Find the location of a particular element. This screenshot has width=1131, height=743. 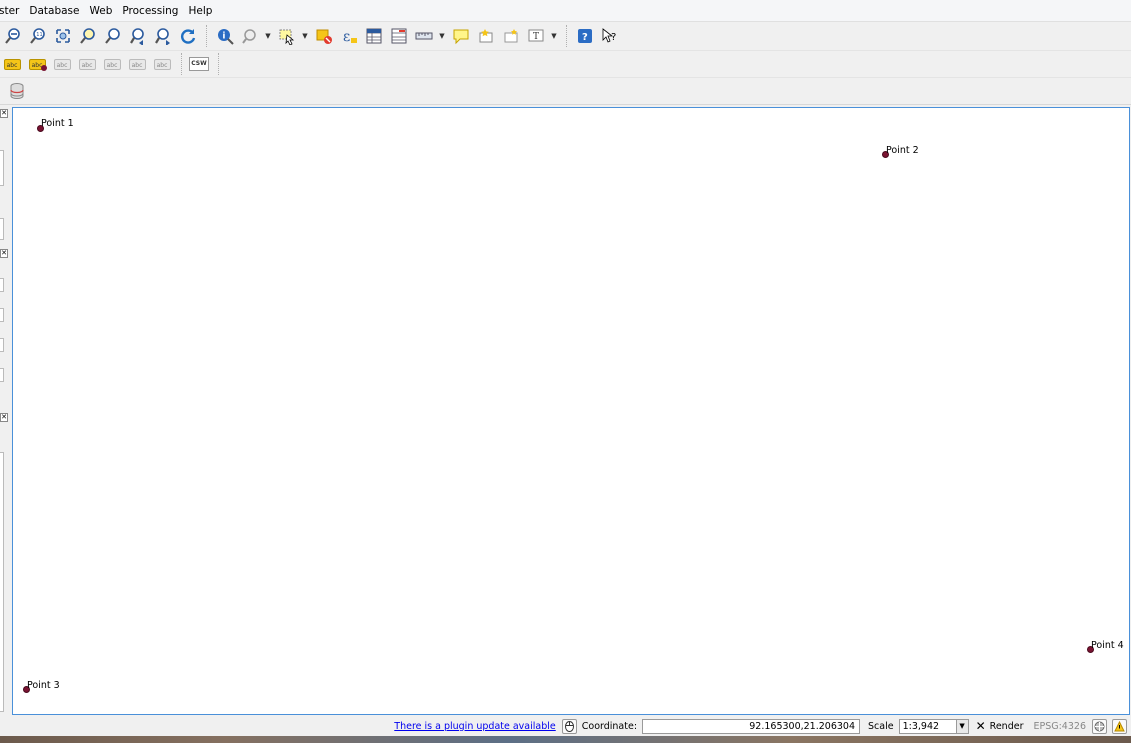

svg-text: i is located at coordinates (223, 37).